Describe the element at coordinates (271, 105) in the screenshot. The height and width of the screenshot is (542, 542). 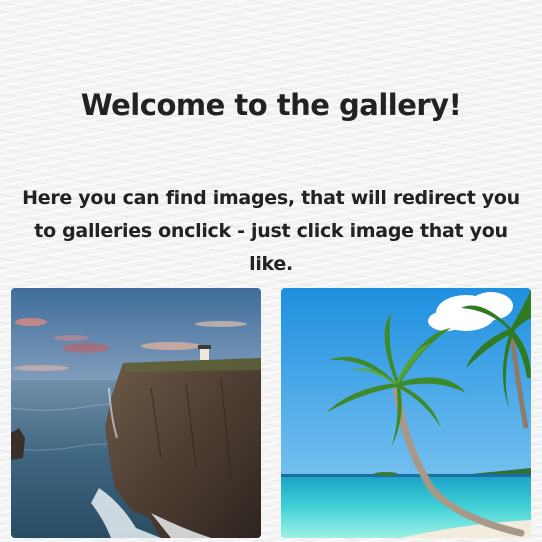
I see `page-title: Welcome to the gallery!` at that location.